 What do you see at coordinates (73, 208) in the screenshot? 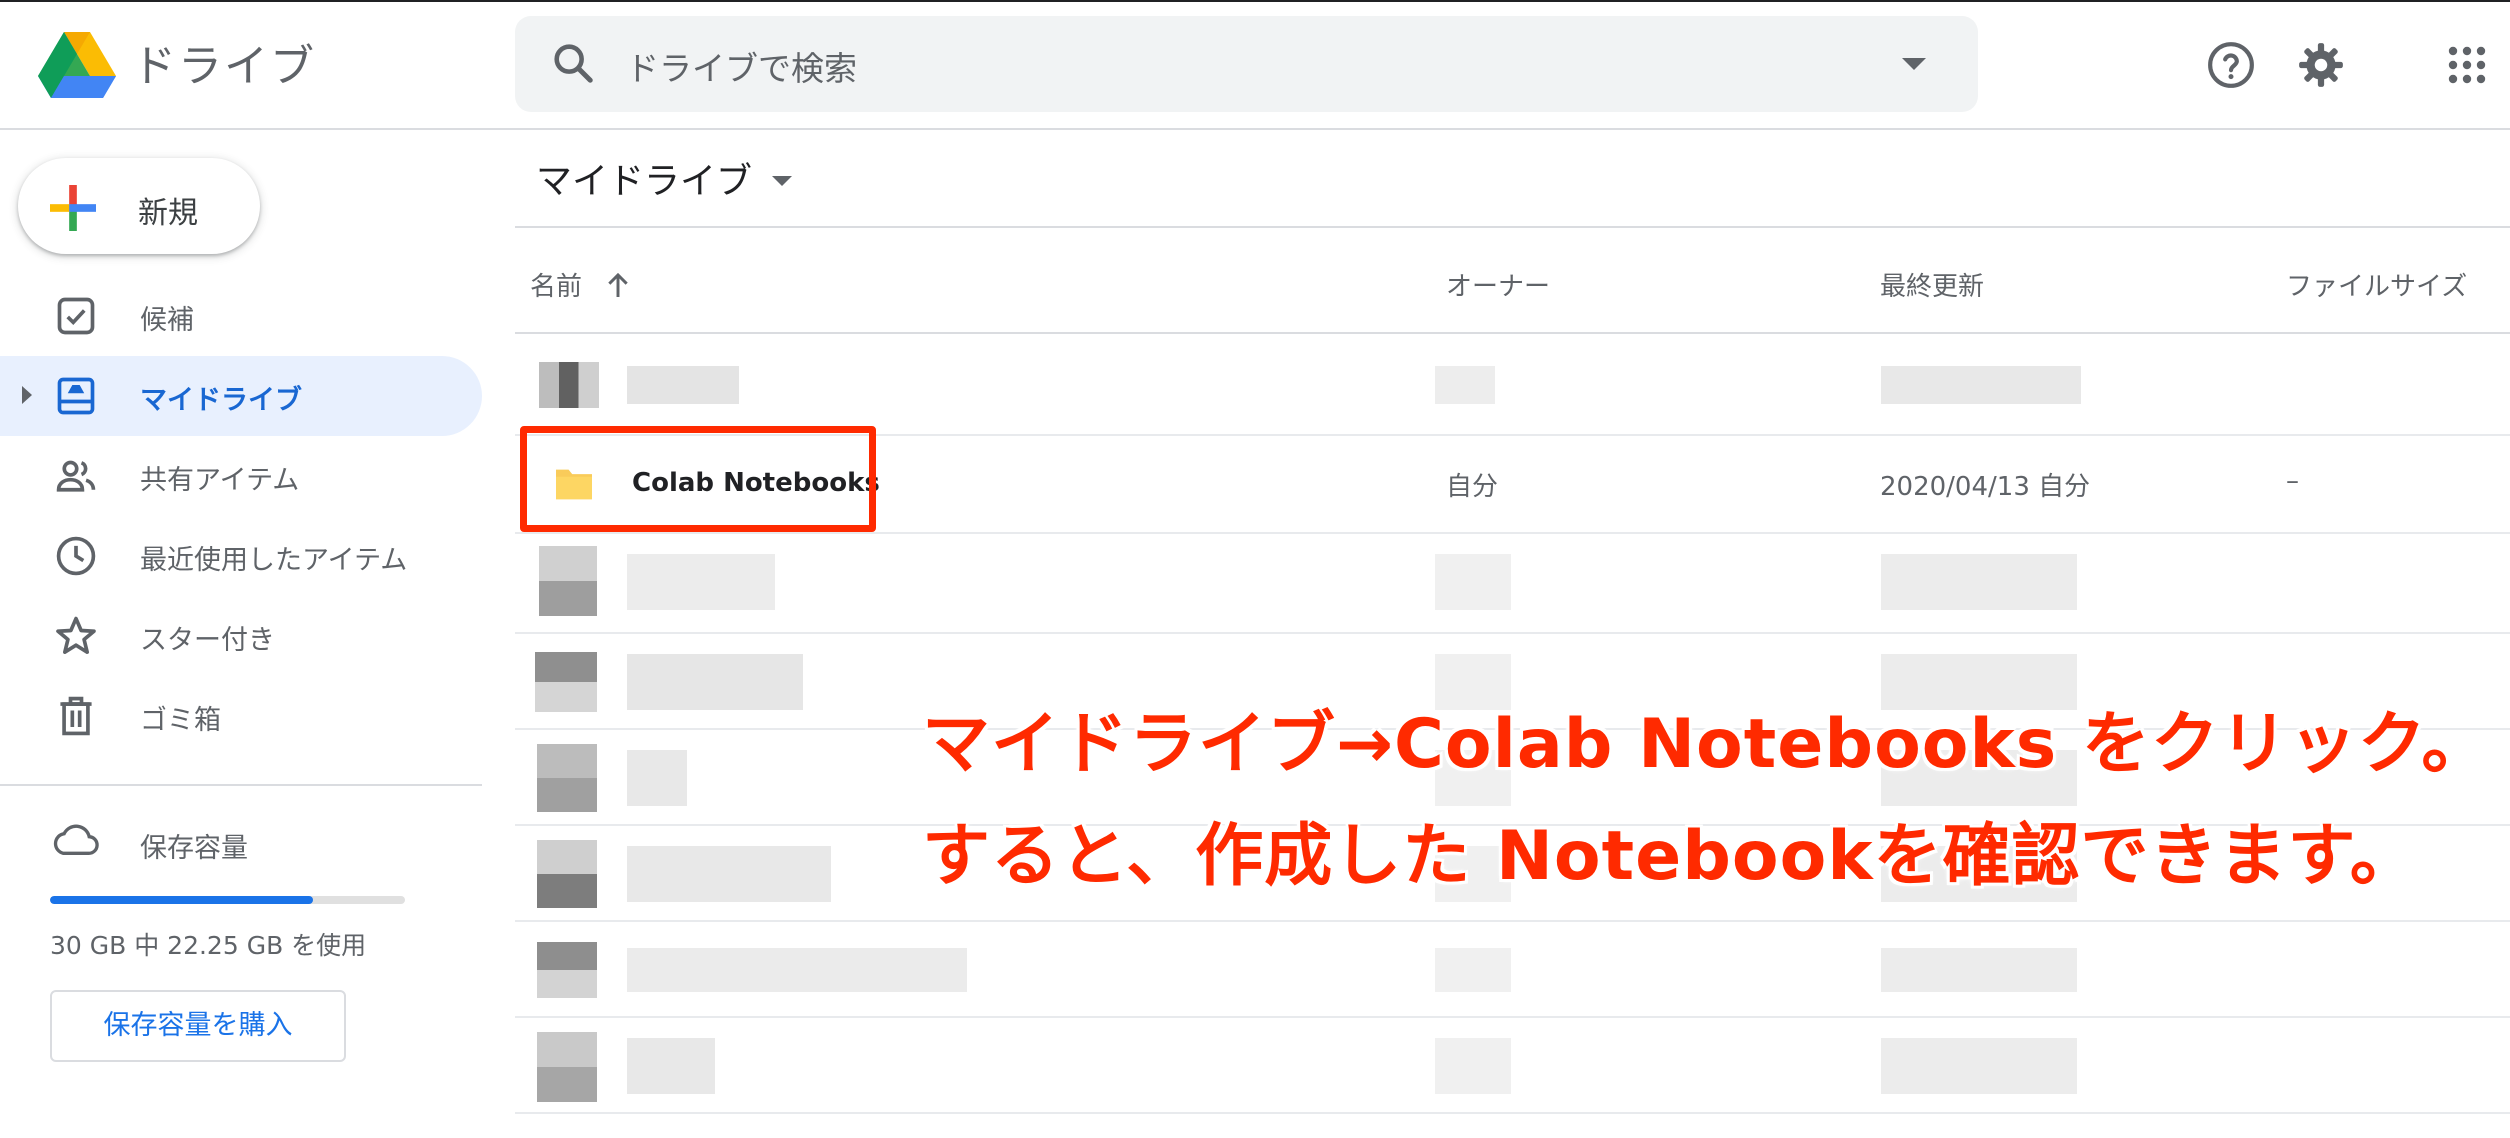
I see `plus-icon` at bounding box center [73, 208].